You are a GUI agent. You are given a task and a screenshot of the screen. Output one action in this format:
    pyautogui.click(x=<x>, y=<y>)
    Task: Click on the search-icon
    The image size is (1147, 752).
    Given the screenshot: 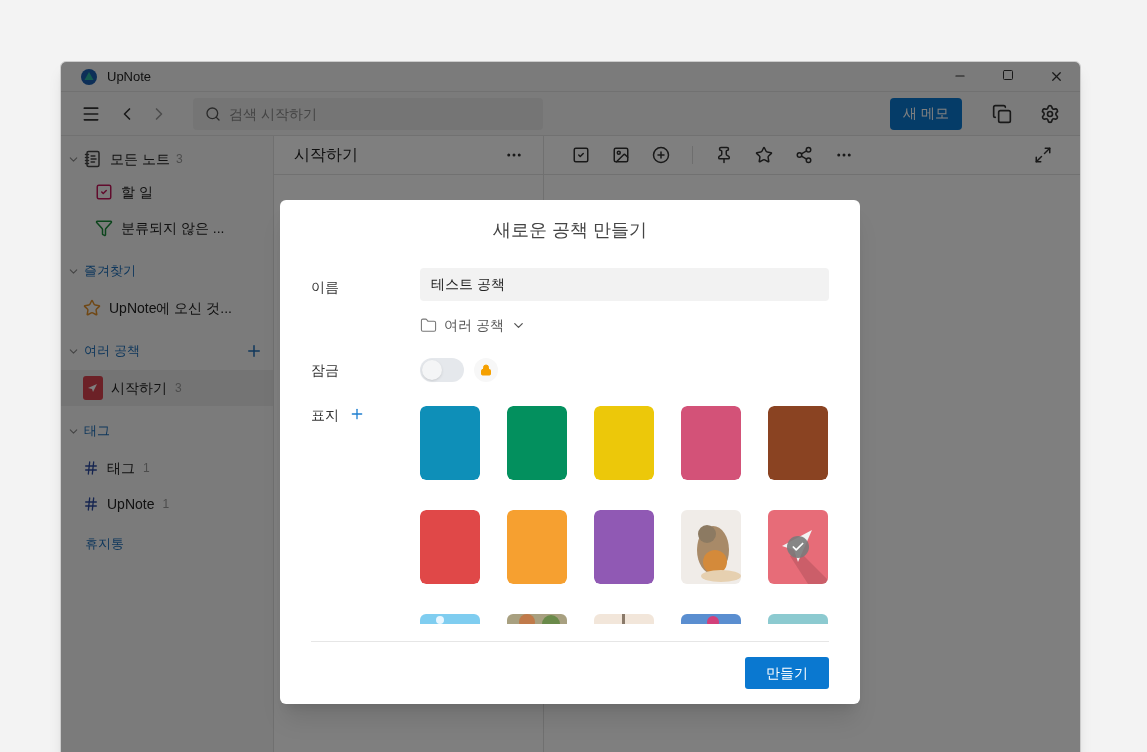 What is the action you would take?
    pyautogui.click(x=213, y=113)
    